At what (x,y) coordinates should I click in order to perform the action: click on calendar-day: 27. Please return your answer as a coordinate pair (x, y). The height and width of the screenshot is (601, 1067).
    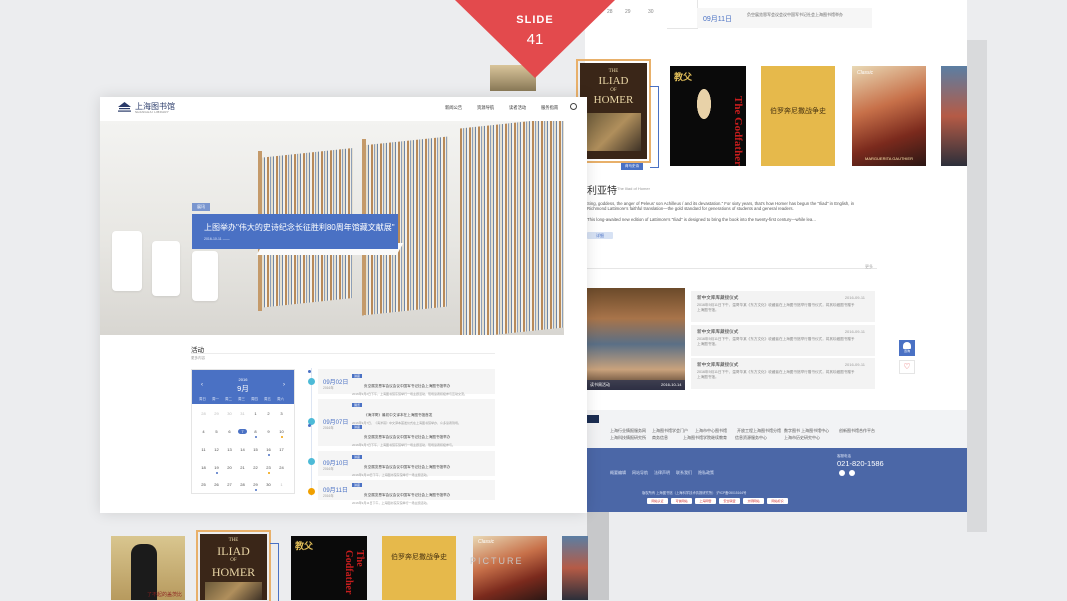
    Looking at the image, I should click on (229, 484).